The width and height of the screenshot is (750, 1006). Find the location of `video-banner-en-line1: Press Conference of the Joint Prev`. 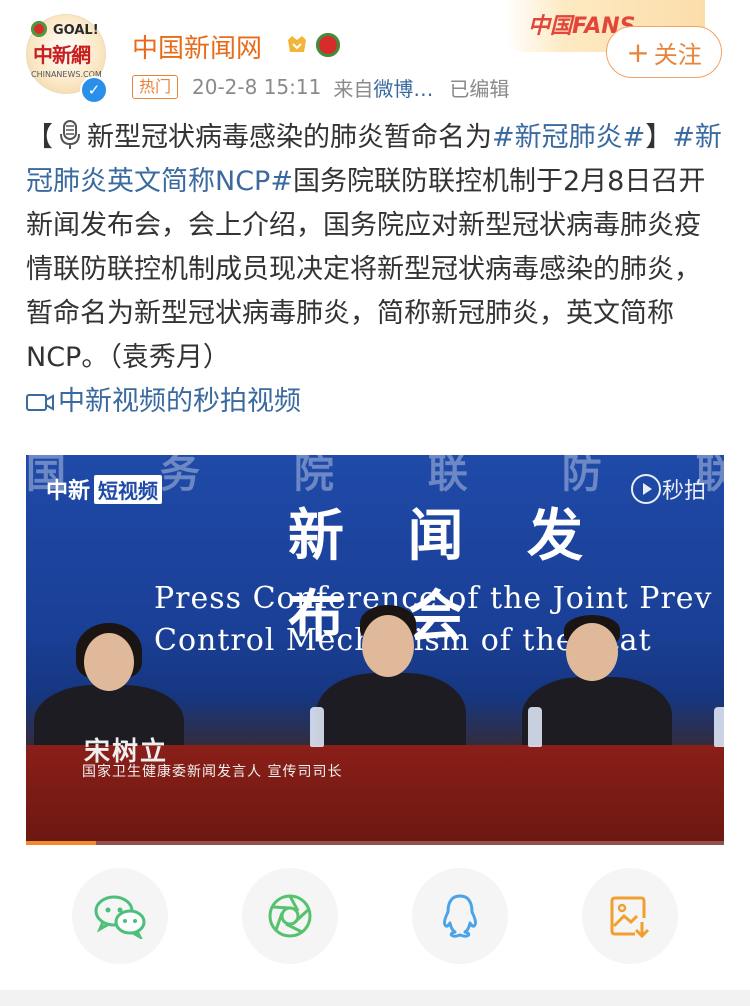

video-banner-en-line1: Press Conference of the Joint Prev is located at coordinates (433, 598).